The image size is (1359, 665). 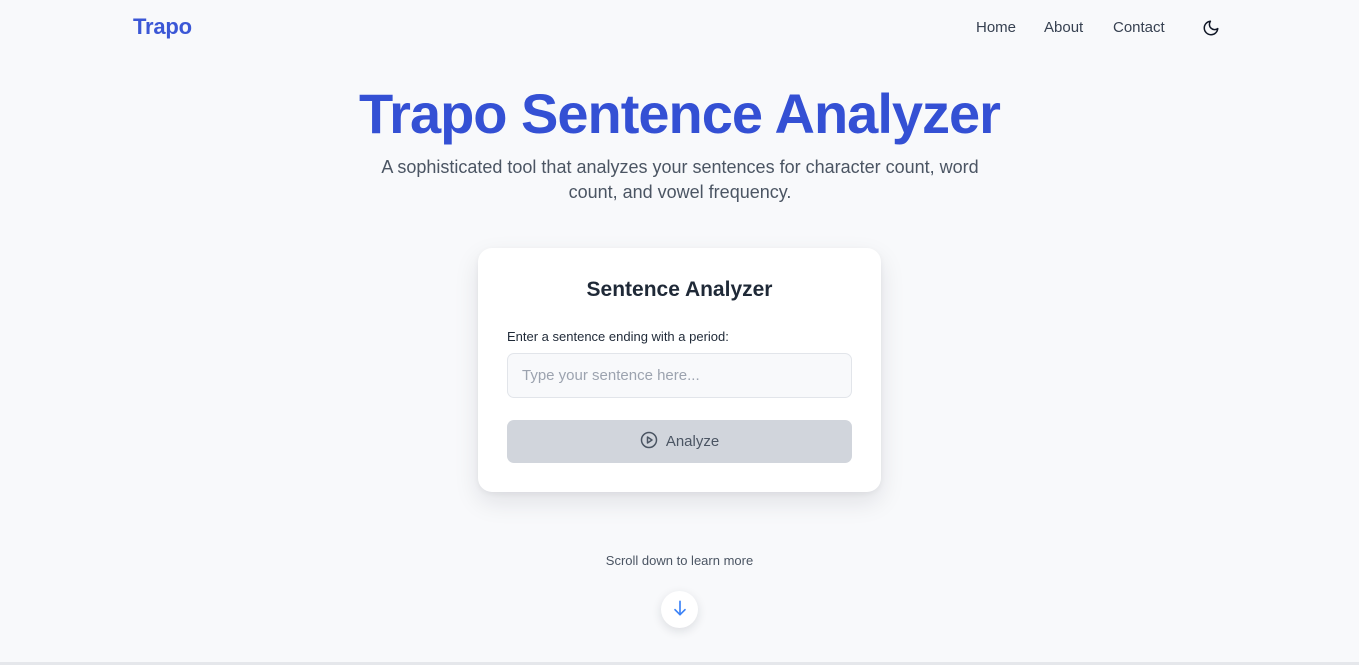 I want to click on page-title: Trapo Sentence Analyzer, so click(x=680, y=113).